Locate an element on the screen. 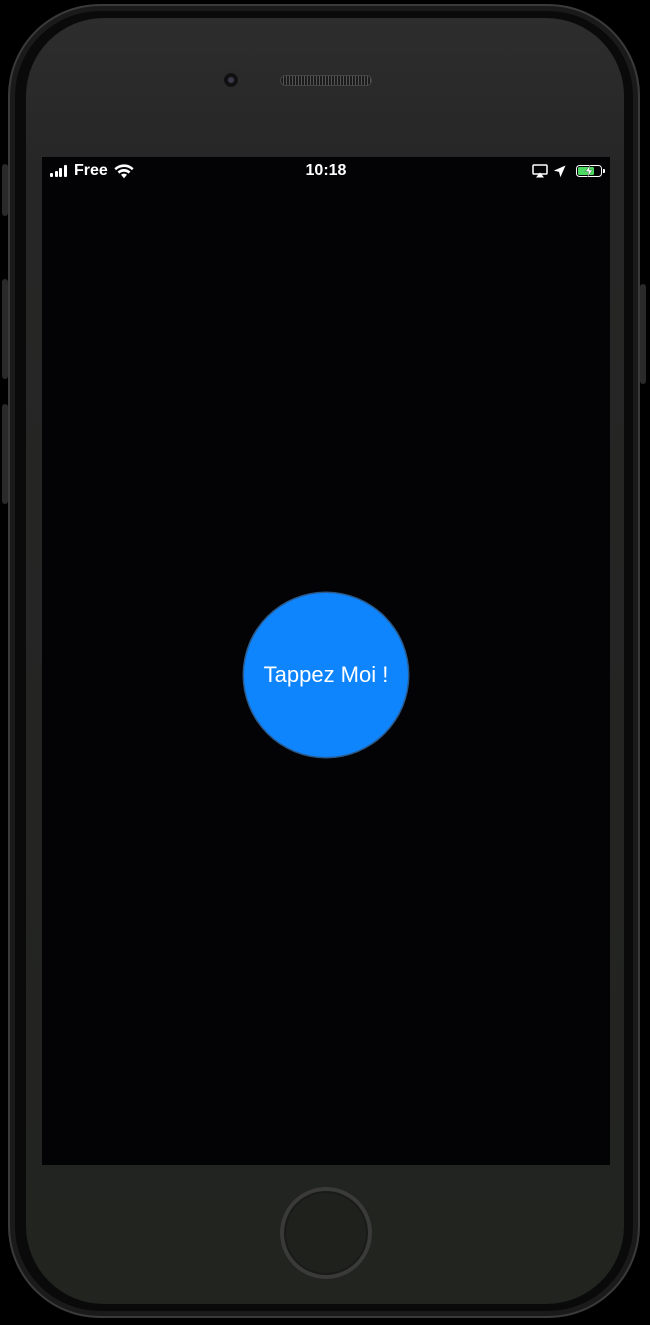 This screenshot has height=1325, width=650. battery-nub is located at coordinates (604, 171).